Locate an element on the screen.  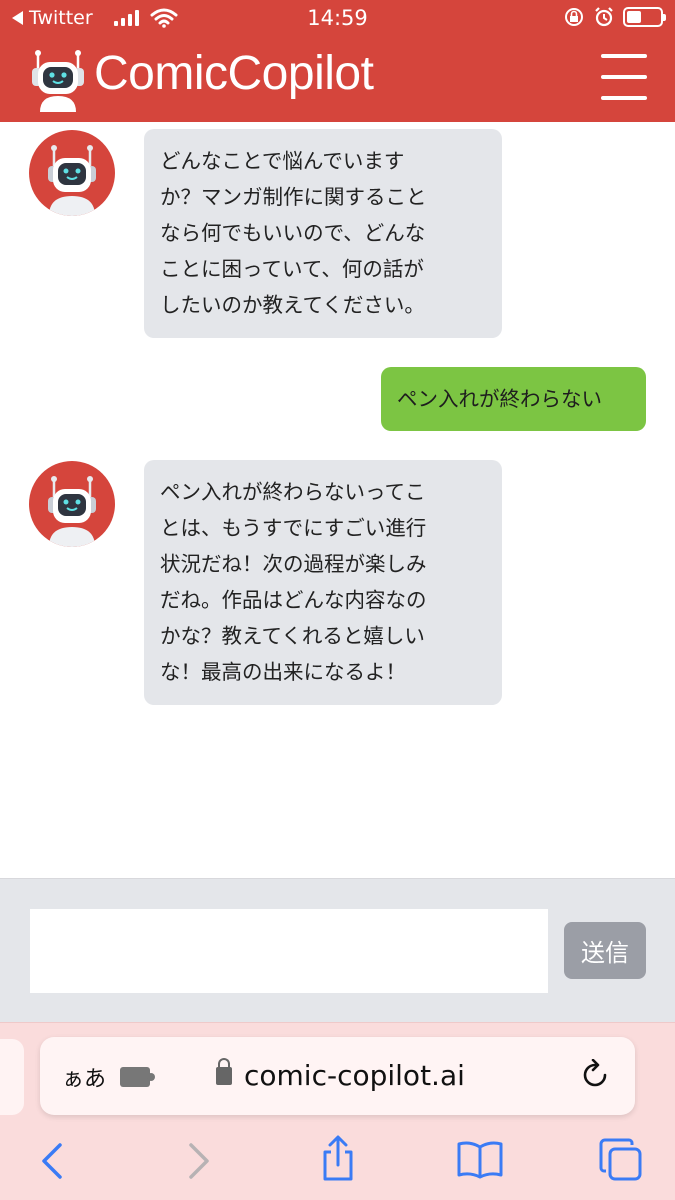
page-settings-button: ぁあ is located at coordinates (84, 1077).